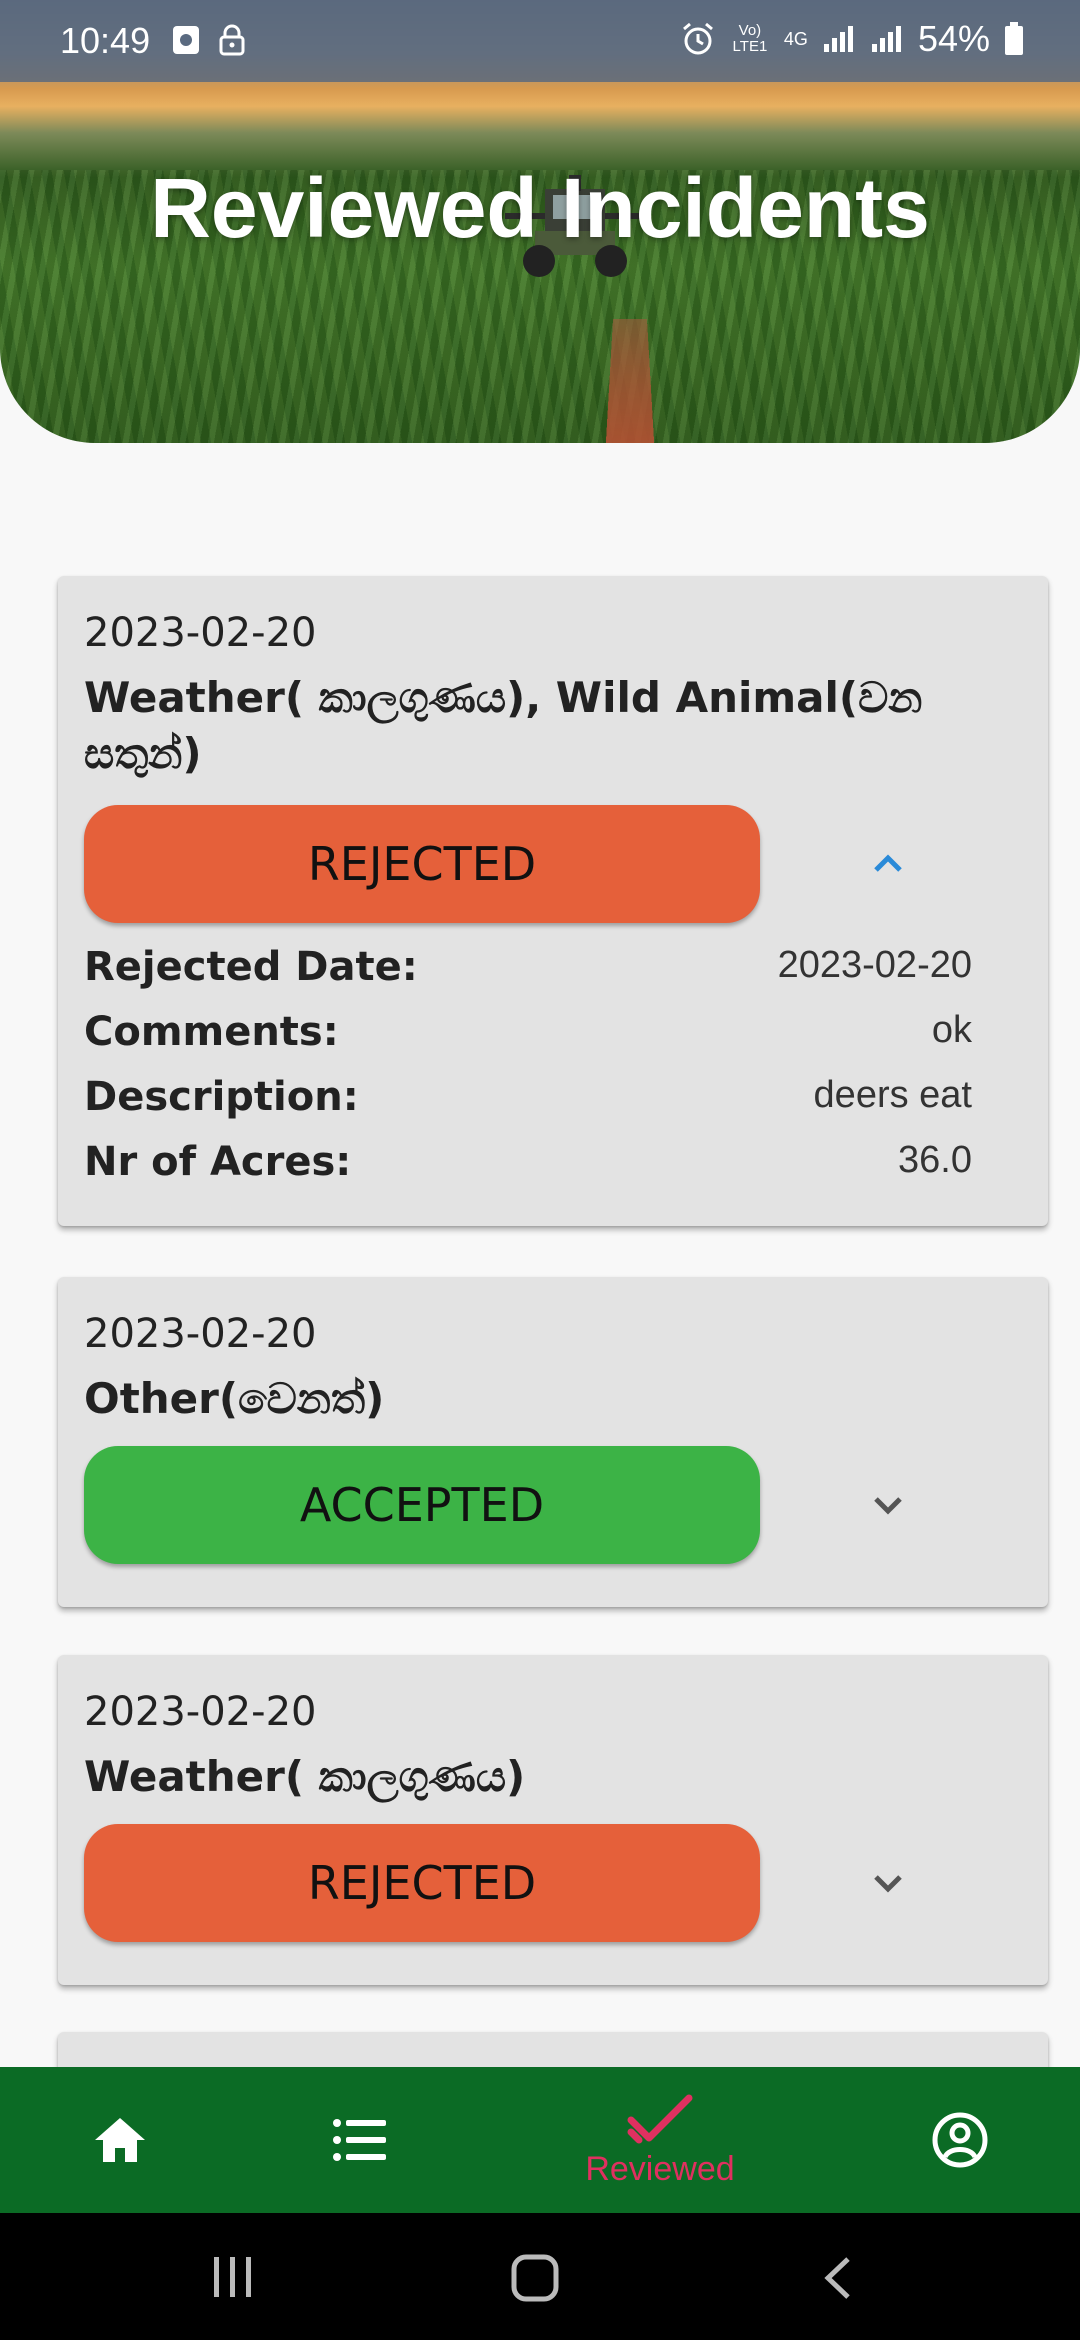  What do you see at coordinates (874, 965) in the screenshot?
I see `detail-value: 2023-02-20` at bounding box center [874, 965].